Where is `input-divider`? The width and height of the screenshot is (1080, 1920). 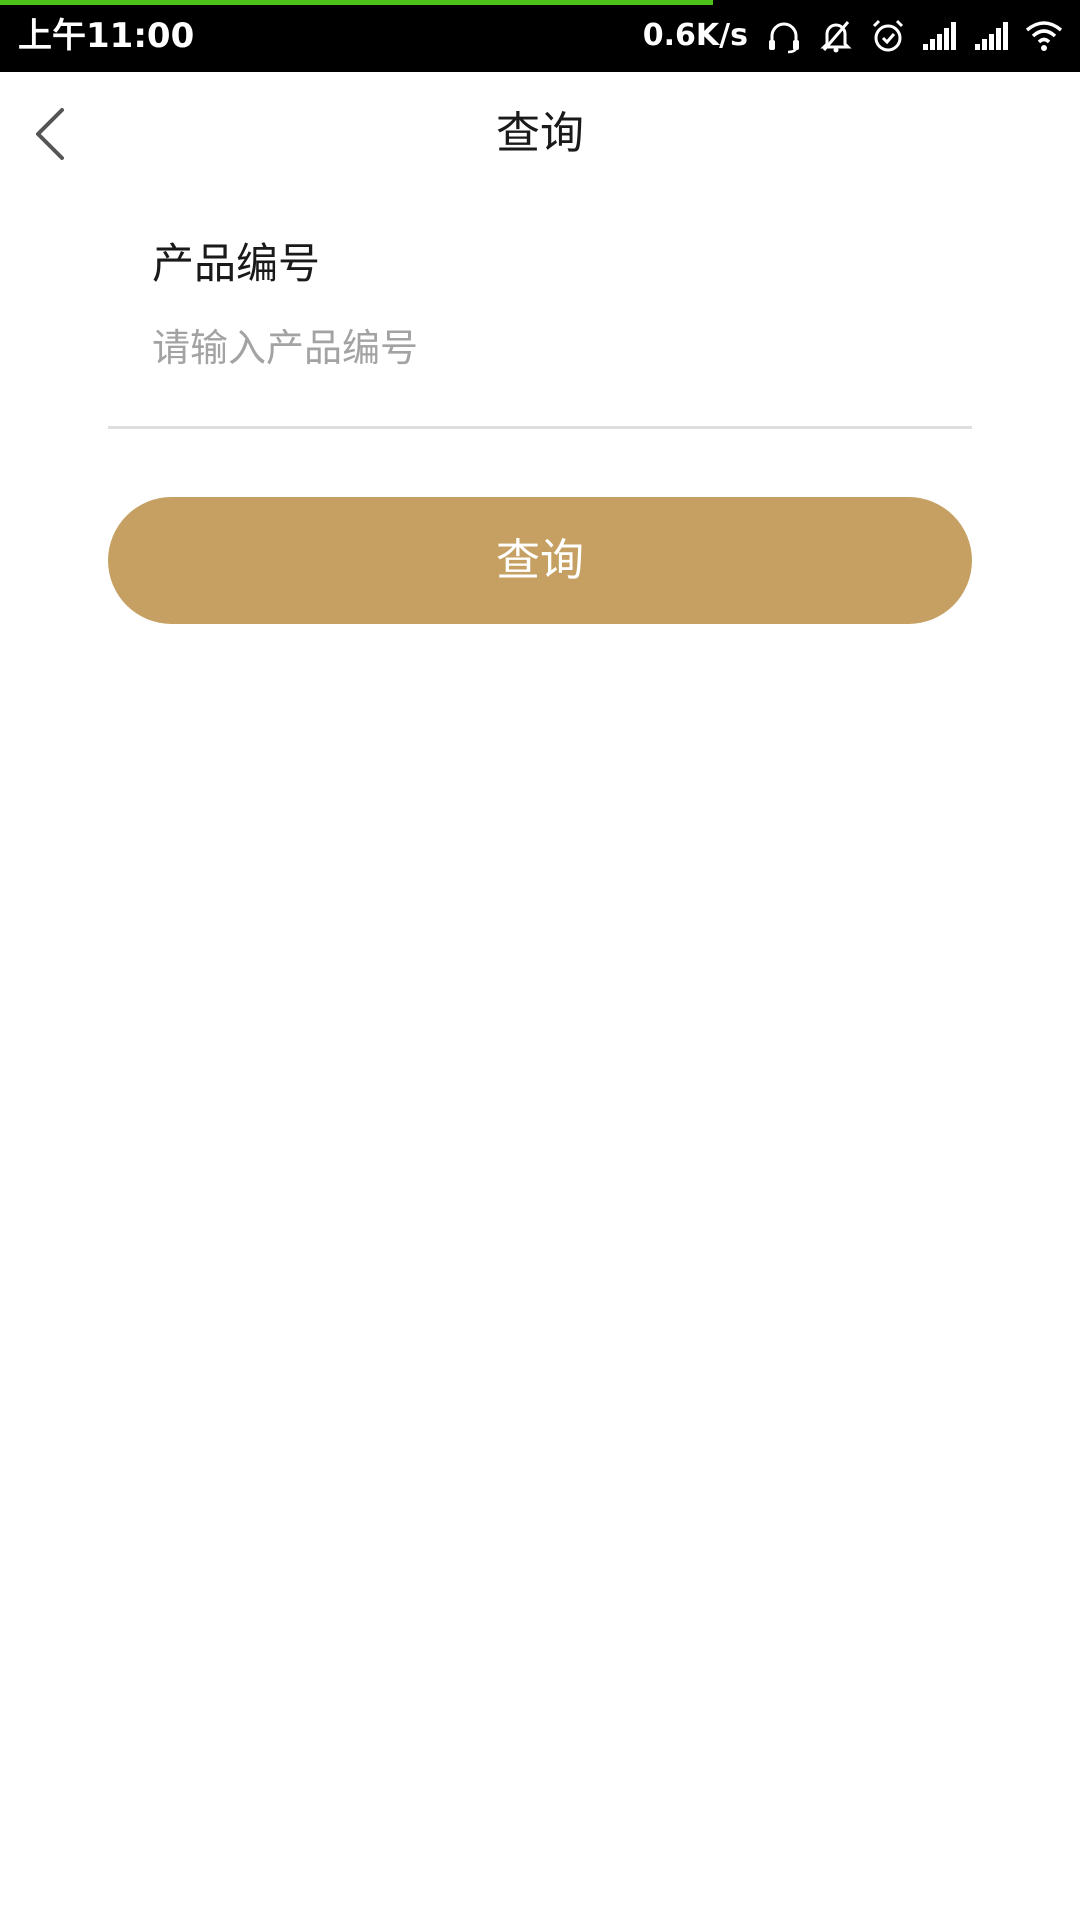
input-divider is located at coordinates (540, 427).